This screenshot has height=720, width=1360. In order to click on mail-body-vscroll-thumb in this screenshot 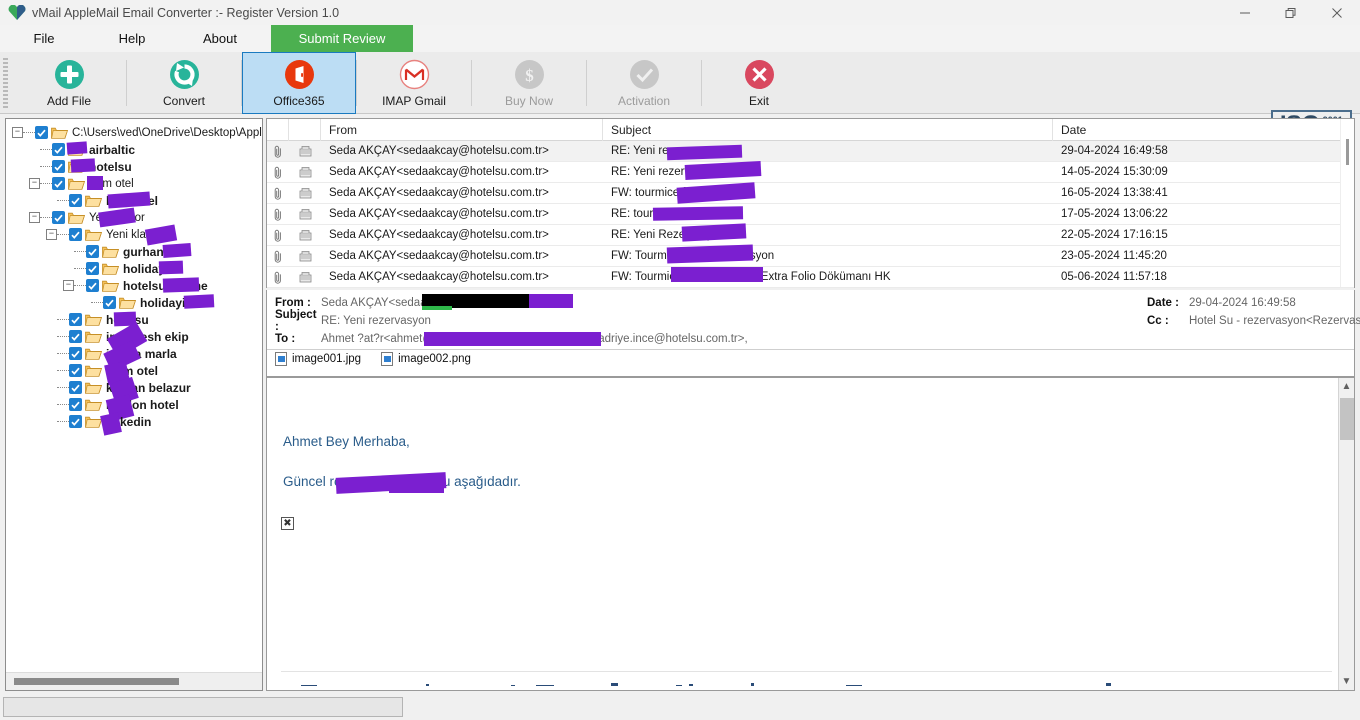, I will do `click(1347, 419)`.